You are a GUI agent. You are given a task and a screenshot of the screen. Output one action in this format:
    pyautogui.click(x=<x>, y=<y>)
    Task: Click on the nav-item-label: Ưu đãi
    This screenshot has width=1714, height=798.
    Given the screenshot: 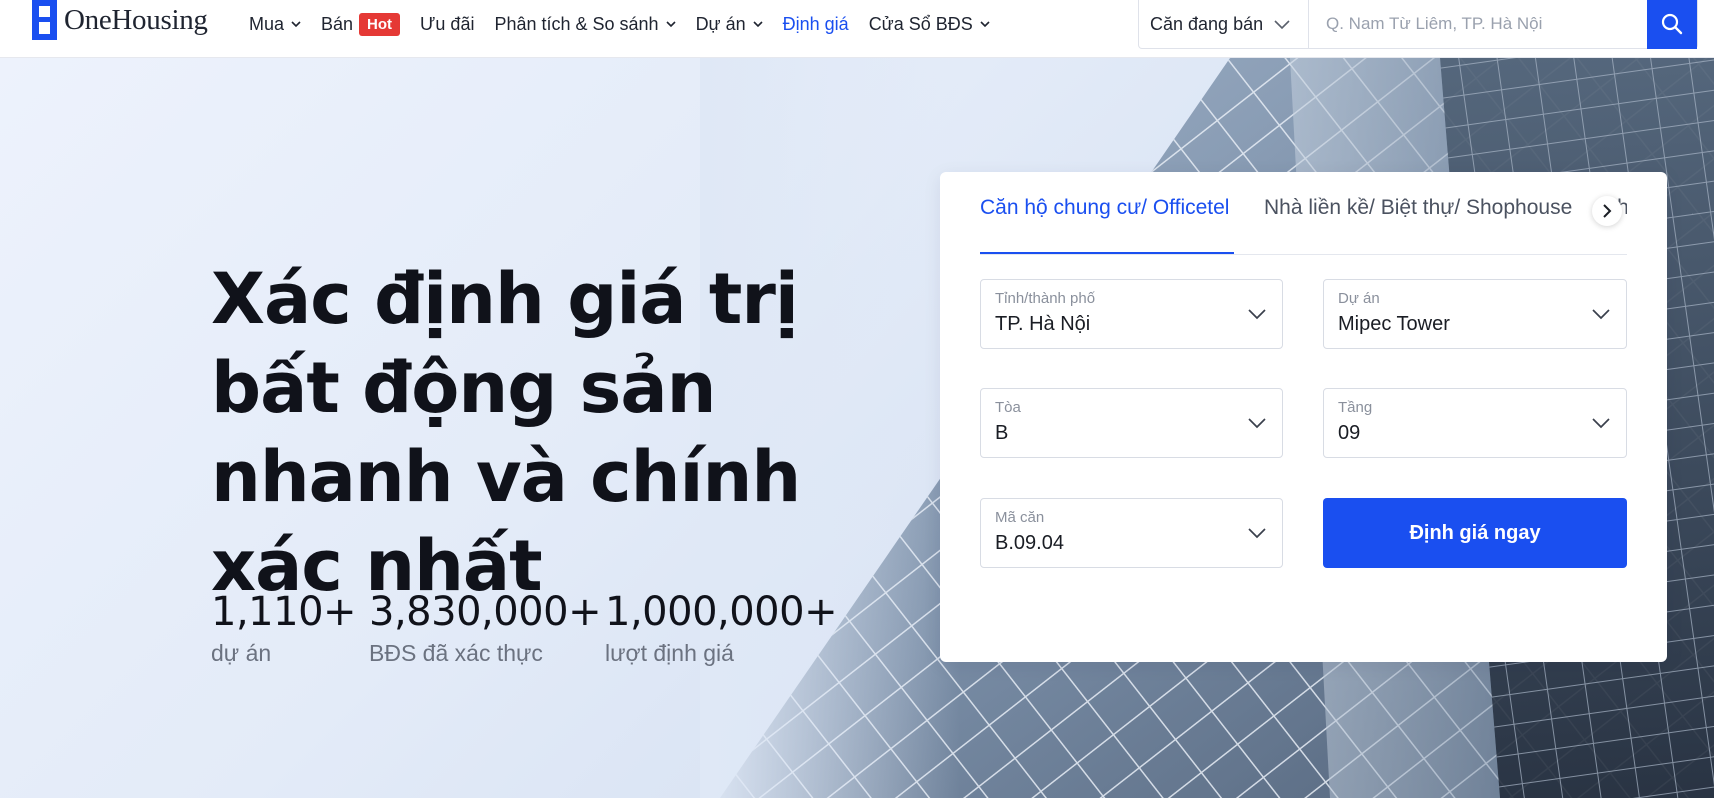 What is the action you would take?
    pyautogui.click(x=447, y=23)
    